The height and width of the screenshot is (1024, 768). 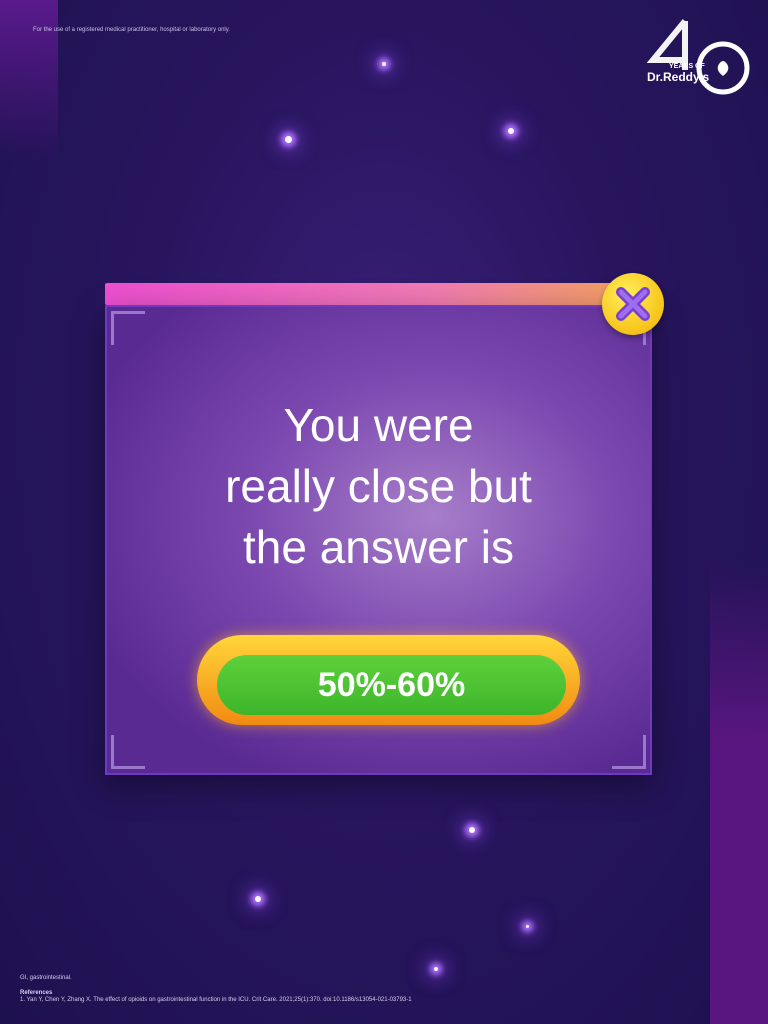 I want to click on svg-text: Dr.Reddy's, so click(x=678, y=77).